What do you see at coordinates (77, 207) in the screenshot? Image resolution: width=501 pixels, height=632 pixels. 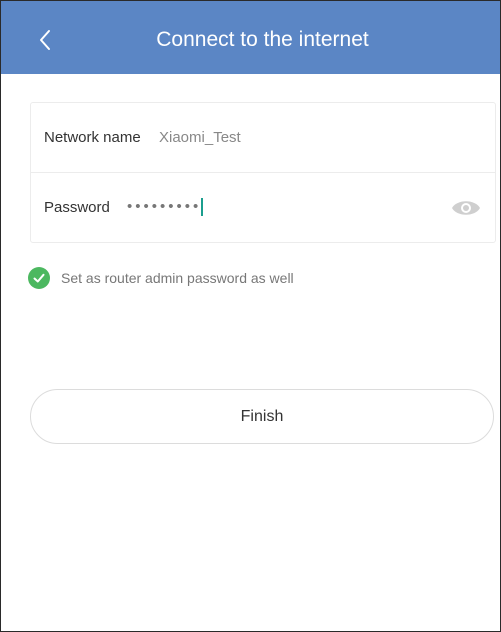 I see `password-label: Password` at bounding box center [77, 207].